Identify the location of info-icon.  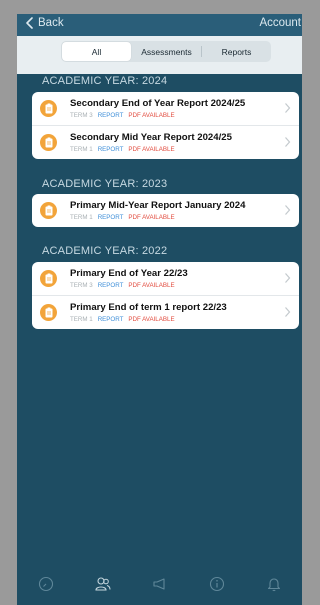
(216, 584).